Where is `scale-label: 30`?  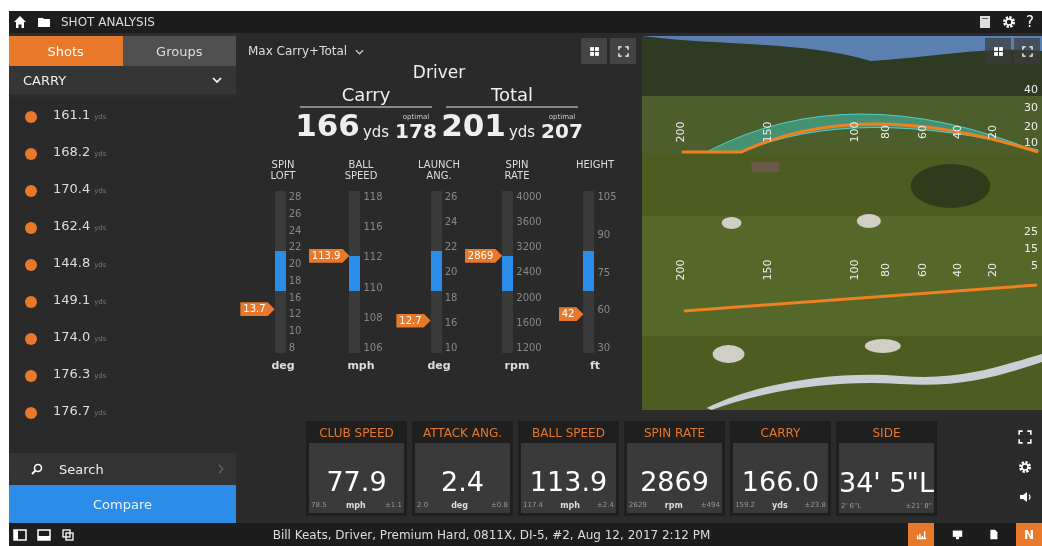 scale-label: 30 is located at coordinates (604, 347).